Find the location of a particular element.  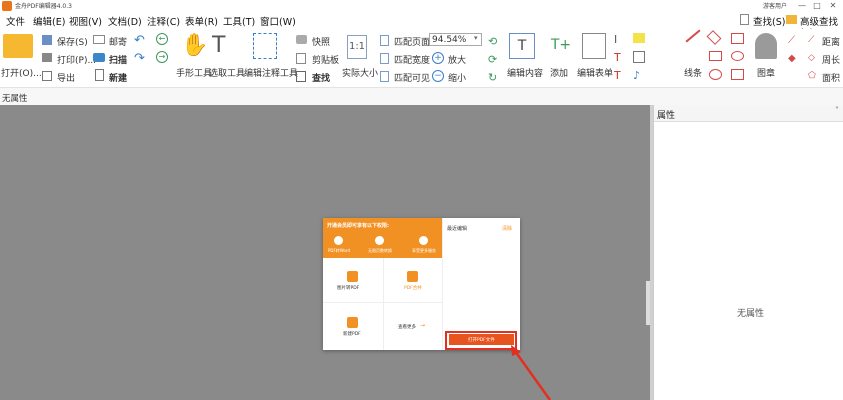

perimeter-icon: ◇ is located at coordinates (811, 58).